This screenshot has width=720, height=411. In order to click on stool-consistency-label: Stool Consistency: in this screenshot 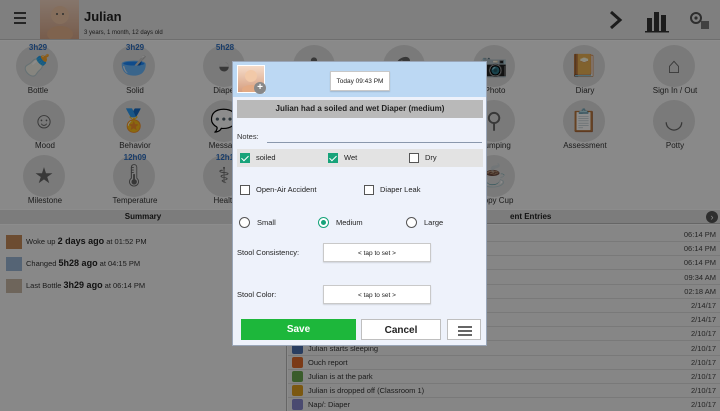, I will do `click(268, 252)`.